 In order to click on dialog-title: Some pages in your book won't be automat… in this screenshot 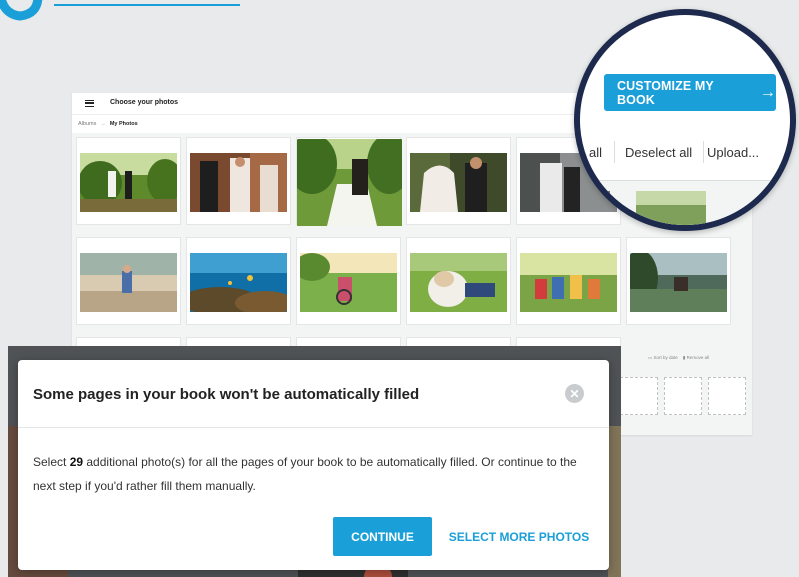, I will do `click(226, 394)`.